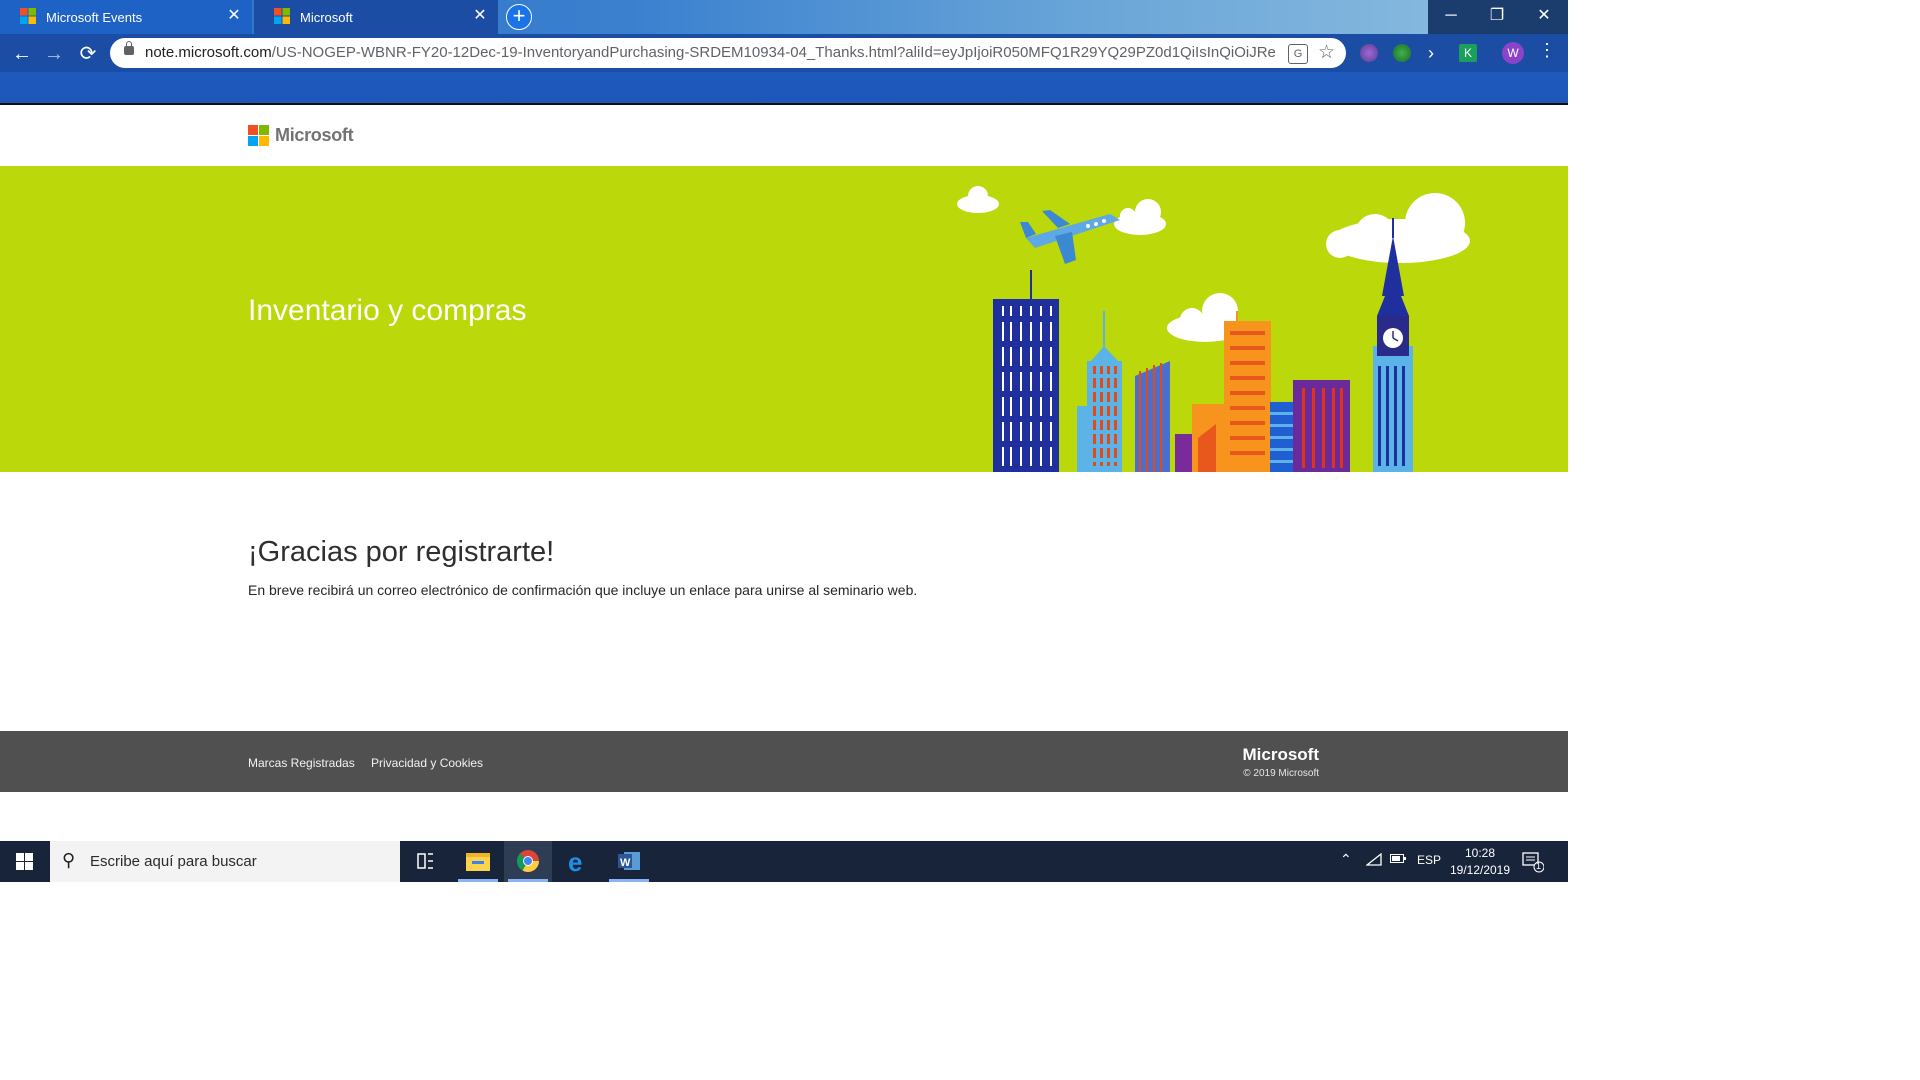  Describe the element at coordinates (1326, 52) in the screenshot. I see `bookmark-star-icon: ☆` at that location.